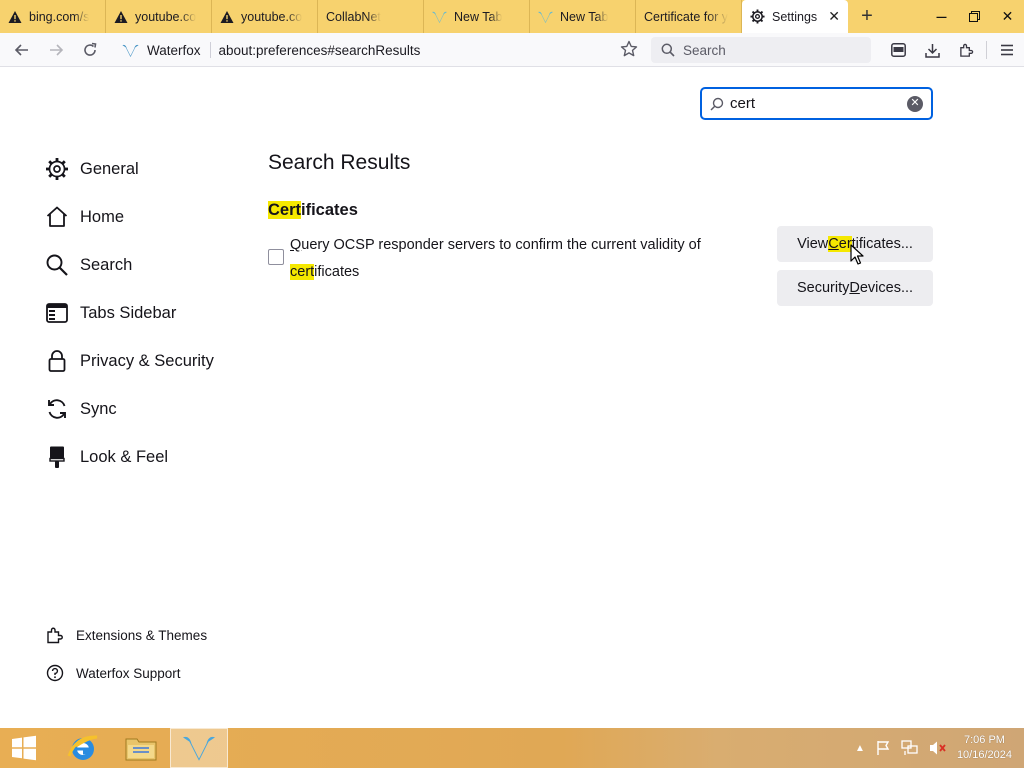 This screenshot has width=1024, height=768. What do you see at coordinates (128, 673) in the screenshot?
I see `footer-label: Waterfox Support` at bounding box center [128, 673].